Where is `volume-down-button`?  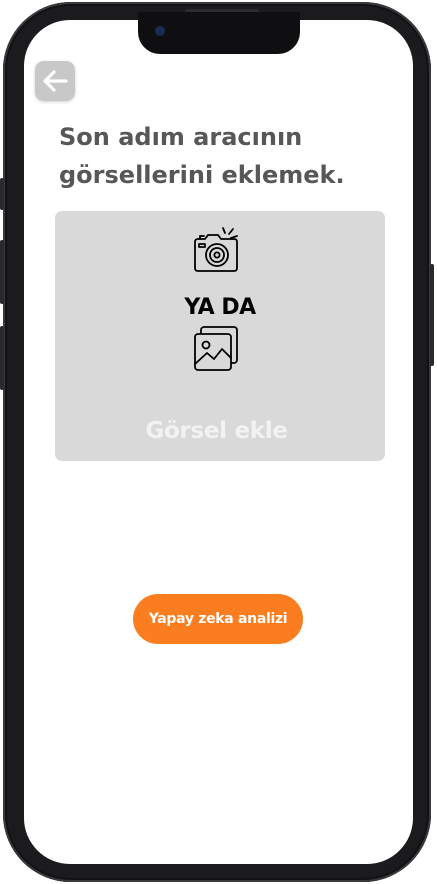 volume-down-button is located at coordinates (2, 358).